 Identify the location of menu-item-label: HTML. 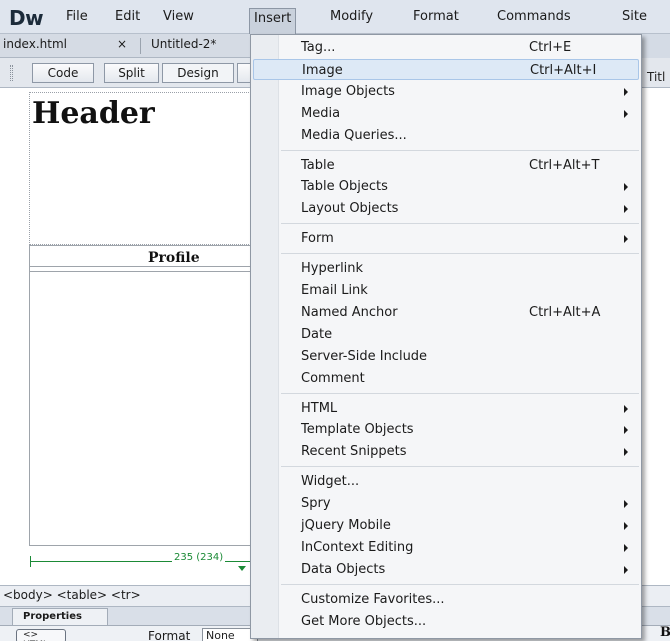
(319, 408).